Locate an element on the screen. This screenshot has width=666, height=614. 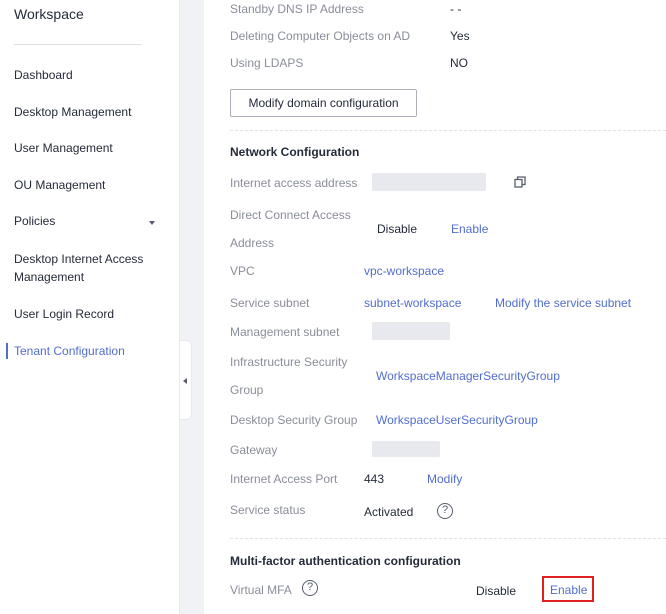
deleting-objects-label: Deleting Computer Objects on AD is located at coordinates (320, 36).